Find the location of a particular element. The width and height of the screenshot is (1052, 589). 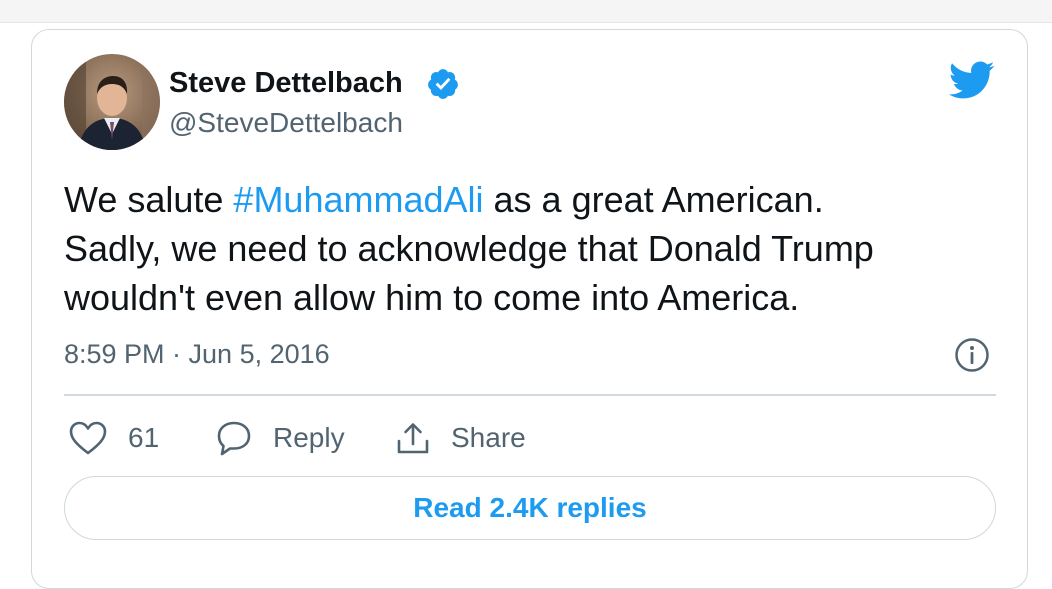

reply-bubble-icon is located at coordinates (234, 438).